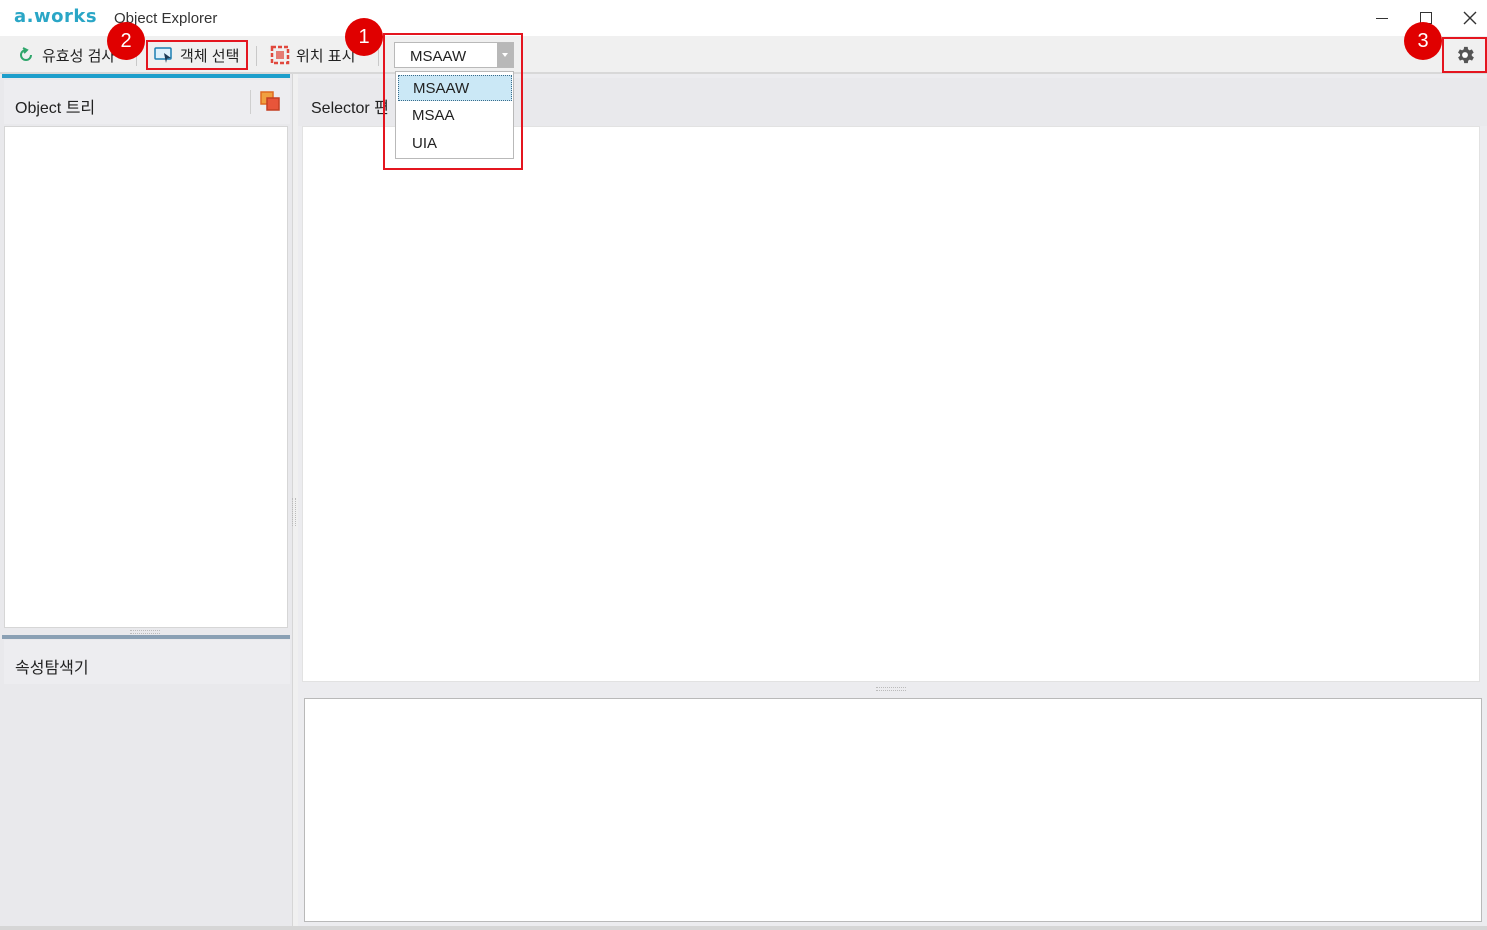 This screenshot has height=930, width=1487. What do you see at coordinates (743, 55) in the screenshot?
I see `toolbar: 유효성 검사 객체 선택 위치 표시 MSAAW` at bounding box center [743, 55].